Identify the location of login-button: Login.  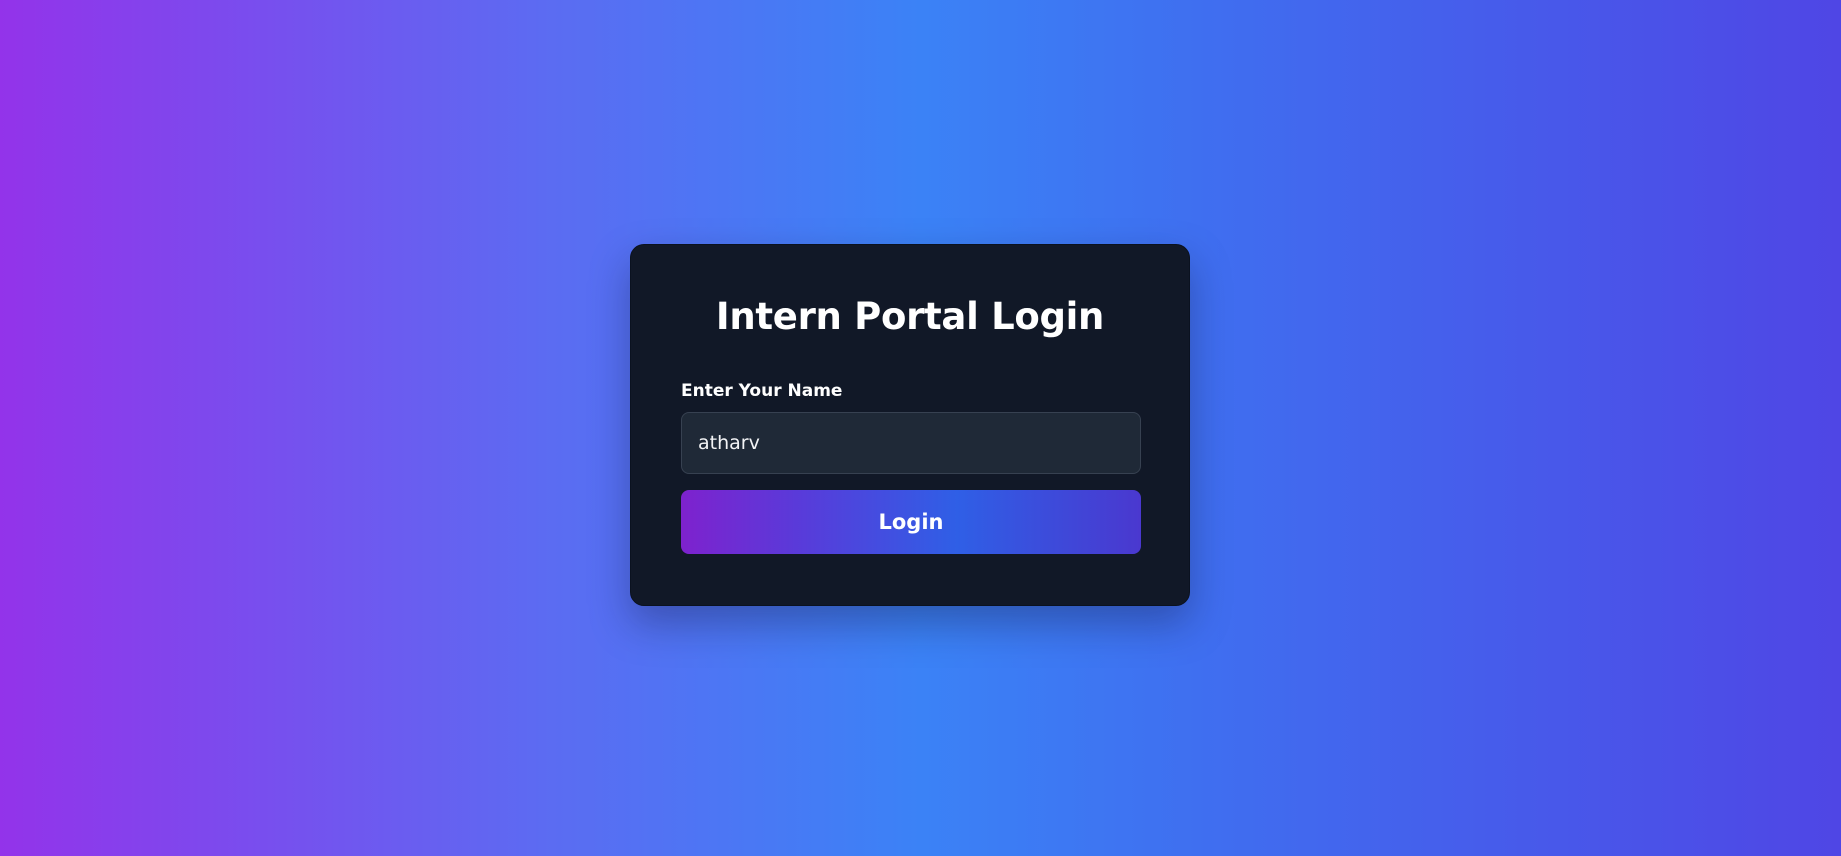
(911, 521).